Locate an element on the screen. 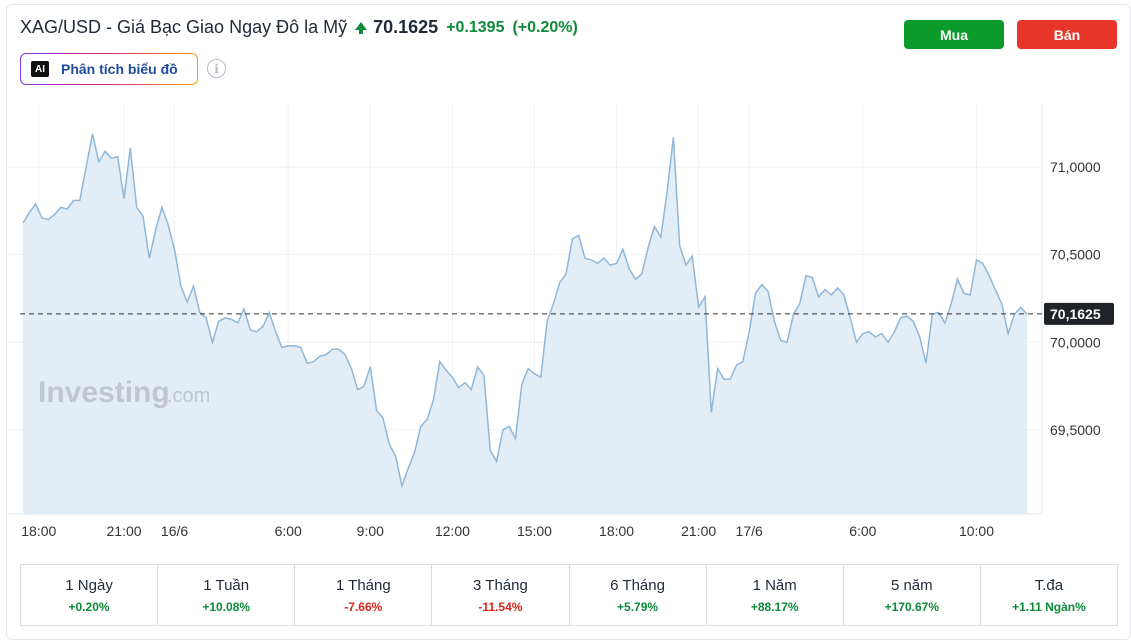  performance-value: -7.66% is located at coordinates (363, 606).